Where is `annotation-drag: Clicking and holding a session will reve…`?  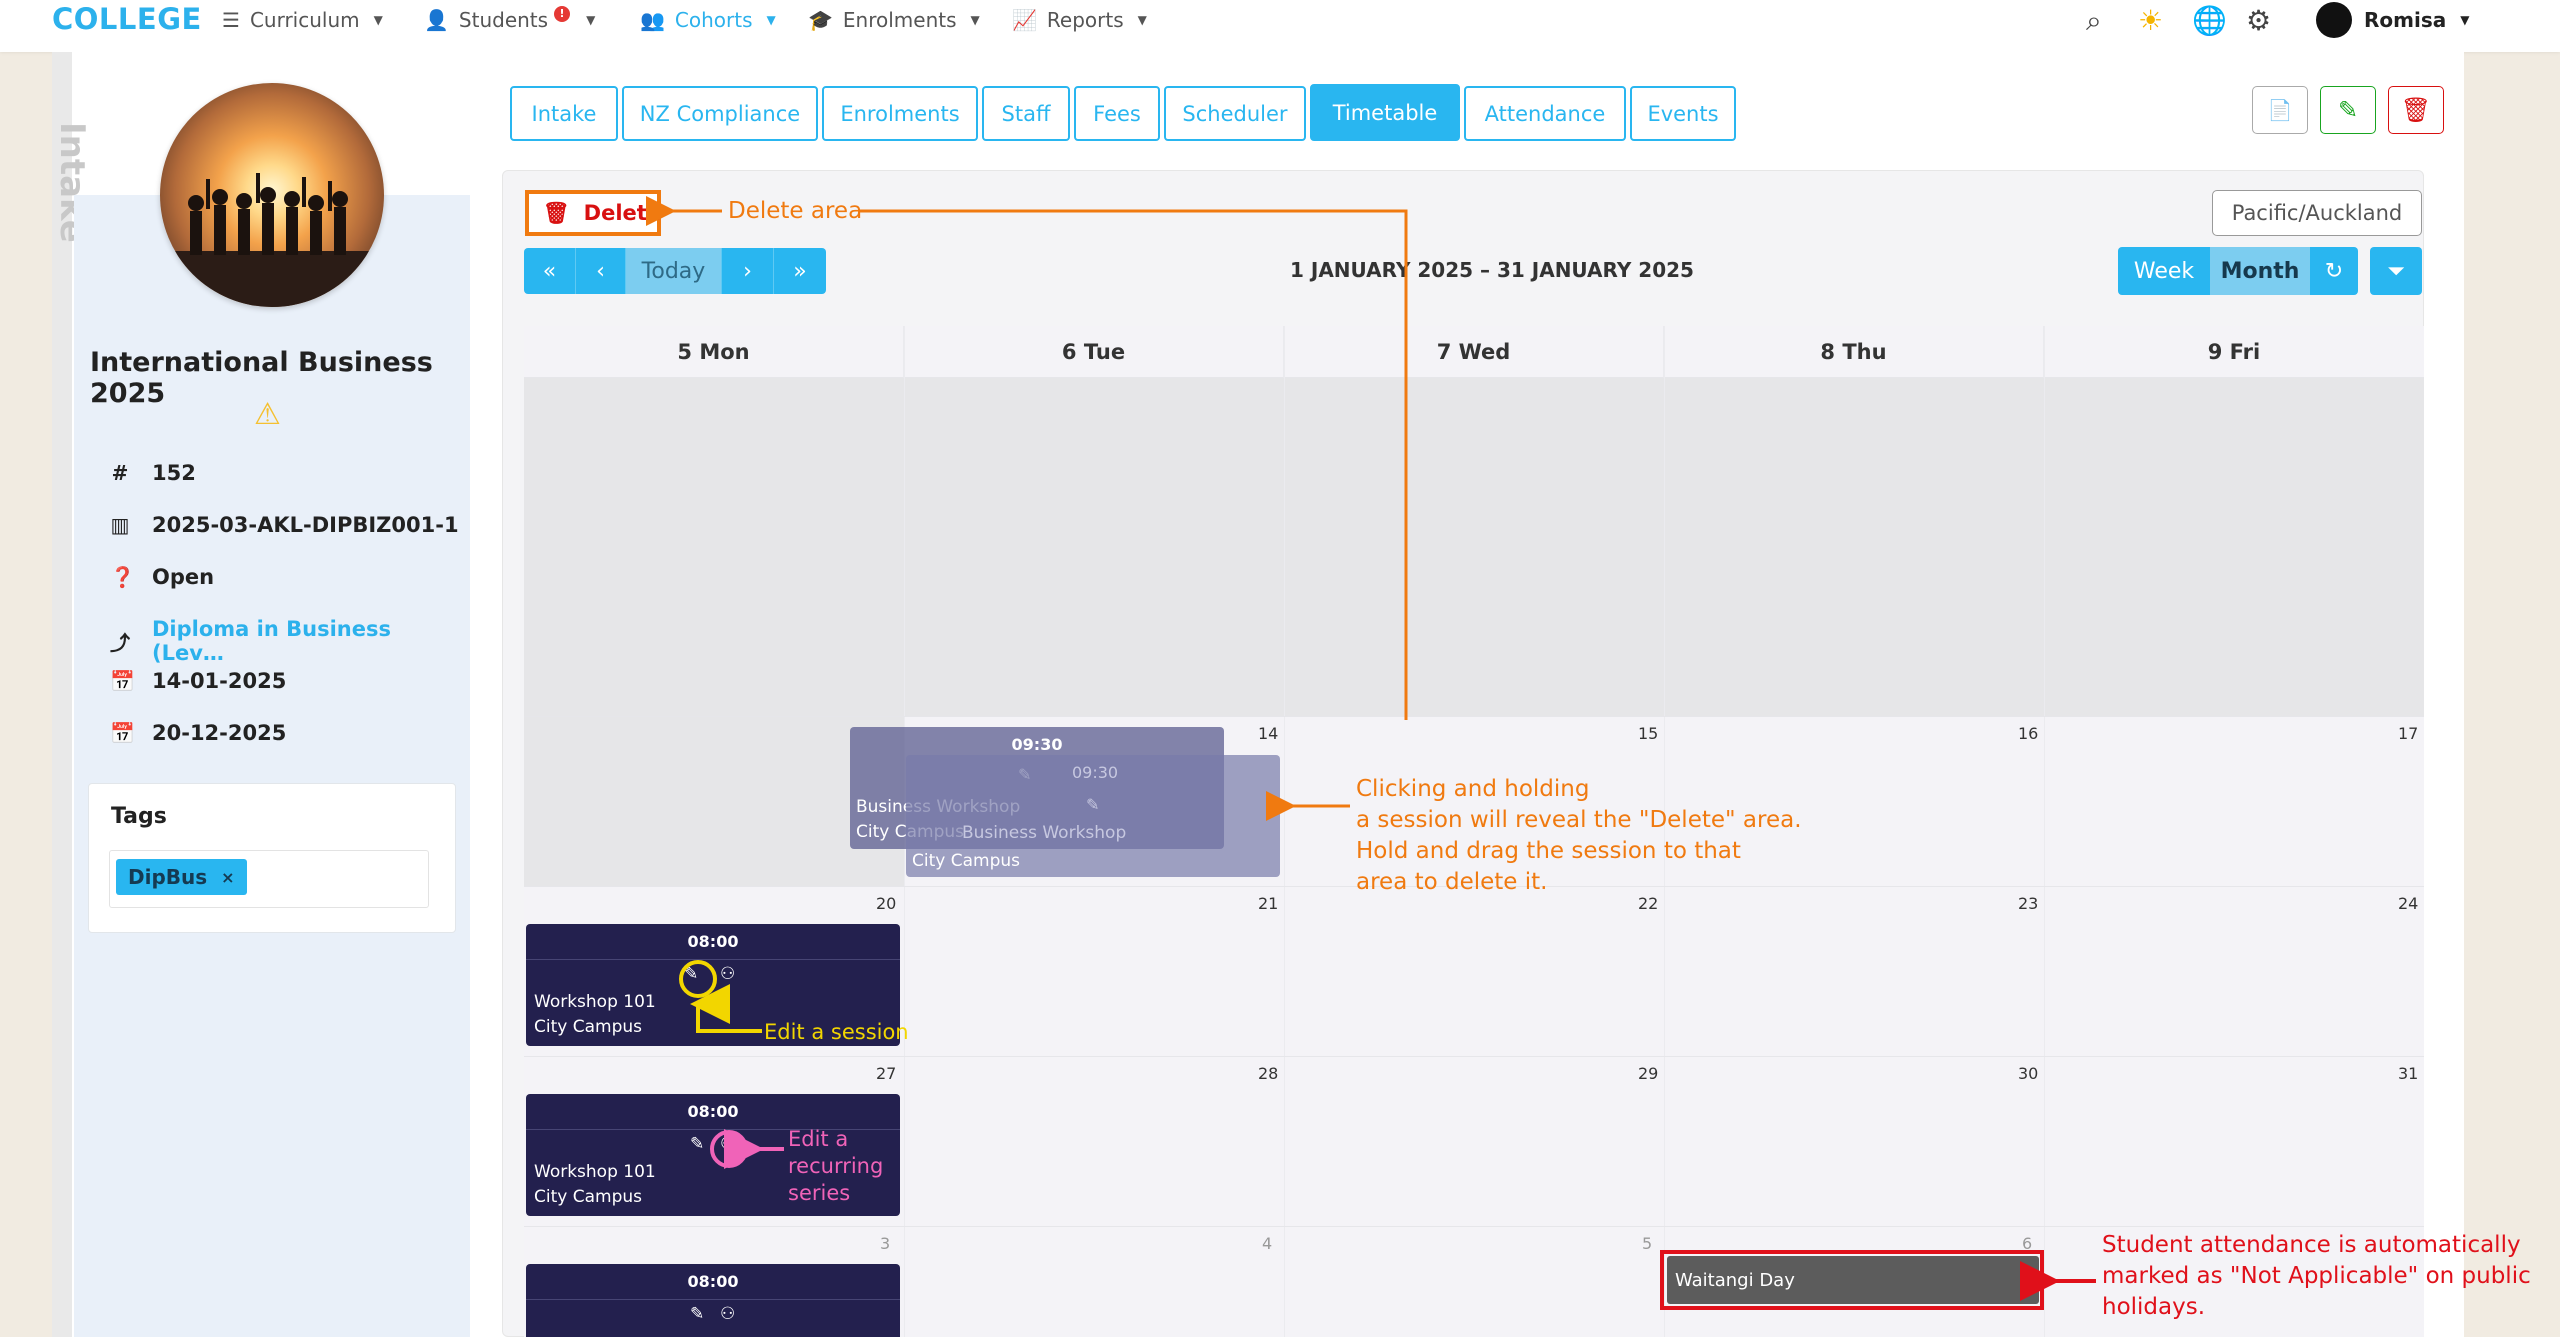 annotation-drag: Clicking and holding a session will reve… is located at coordinates (1579, 836).